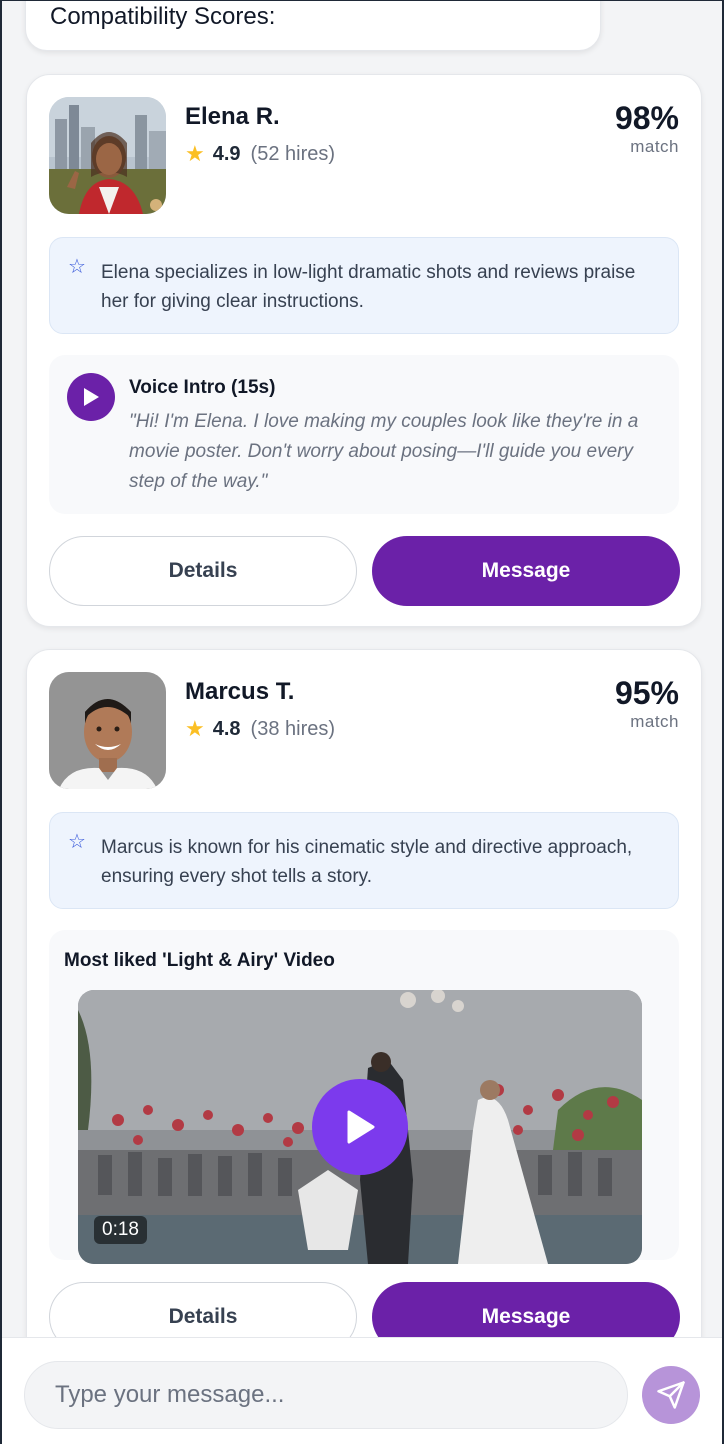  What do you see at coordinates (202, 387) in the screenshot?
I see `voice-intro-title: Voice Intro (15s)` at bounding box center [202, 387].